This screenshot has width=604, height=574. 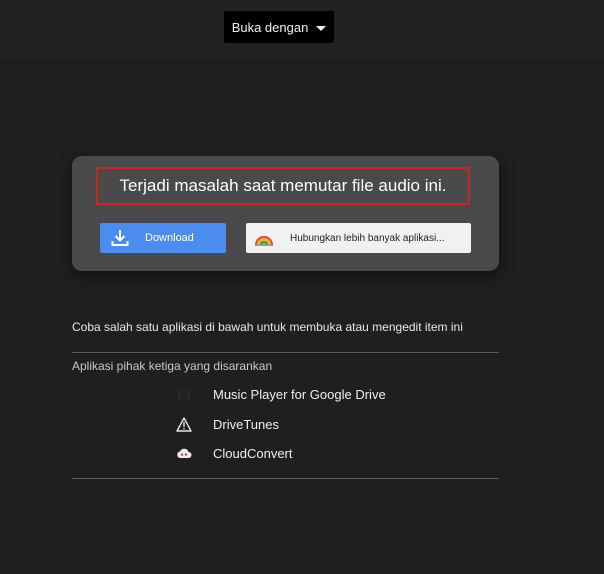 I want to click on app-item-cloudconvert: CloudConvert, so click(x=234, y=453).